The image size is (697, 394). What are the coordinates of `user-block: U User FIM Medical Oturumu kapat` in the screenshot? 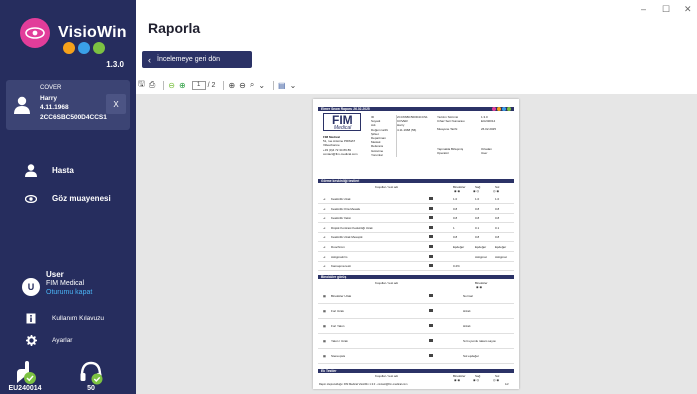 It's located at (57, 283).